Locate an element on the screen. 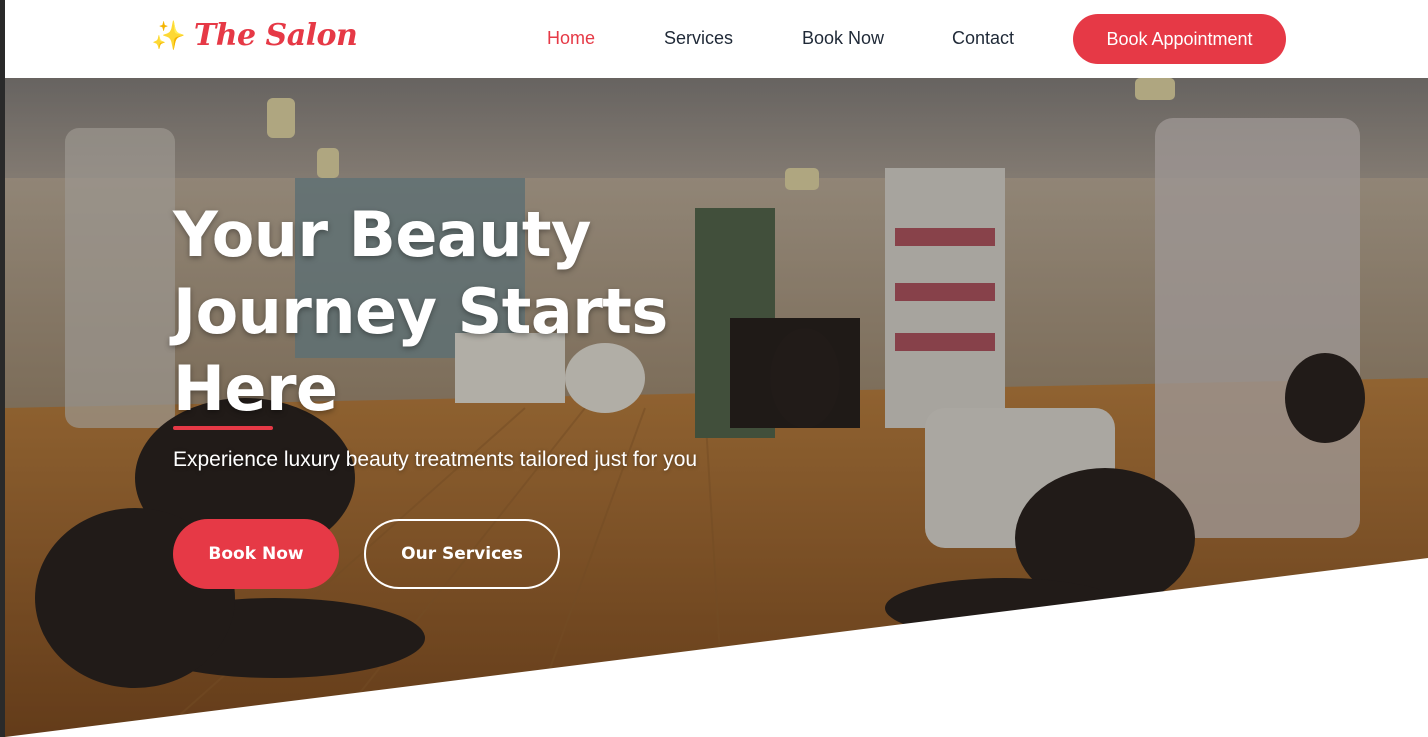  book-now-button: Book Now is located at coordinates (256, 554).